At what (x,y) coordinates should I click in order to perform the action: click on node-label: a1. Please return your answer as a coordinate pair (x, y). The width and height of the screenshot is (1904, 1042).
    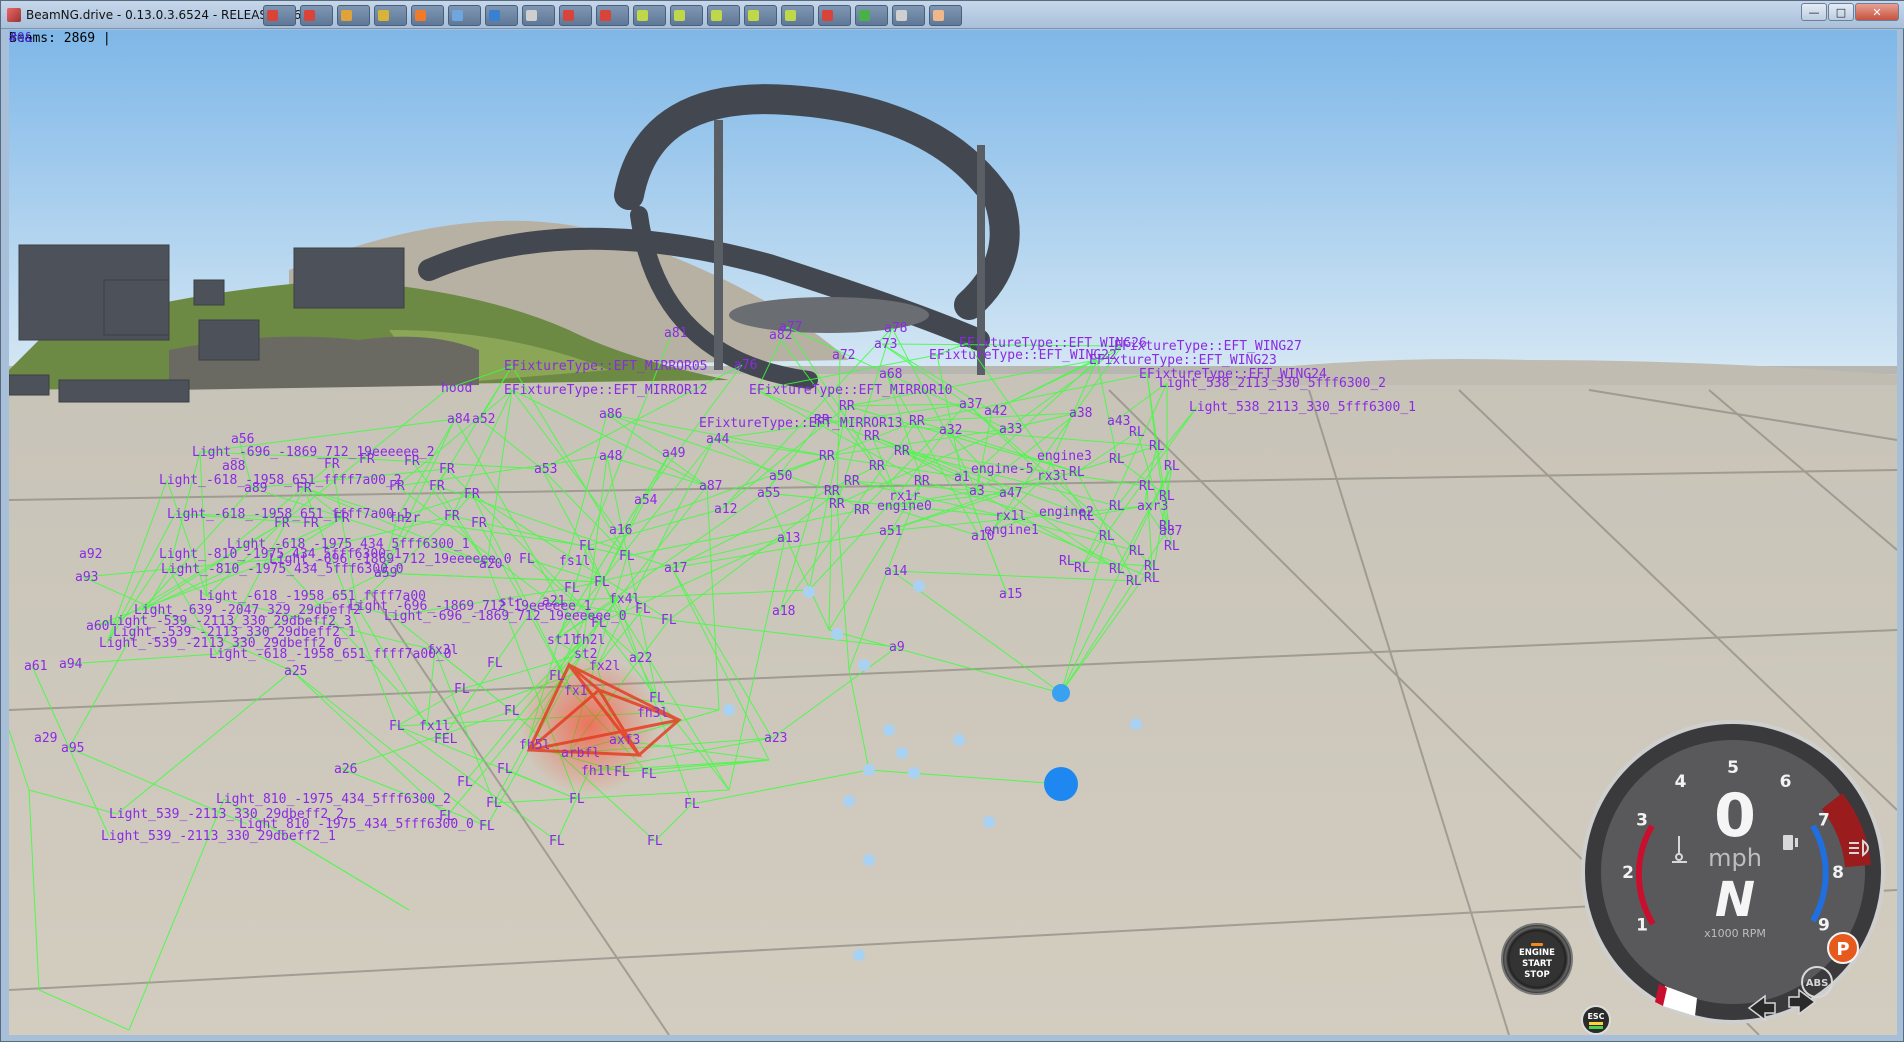
    Looking at the image, I should click on (962, 477).